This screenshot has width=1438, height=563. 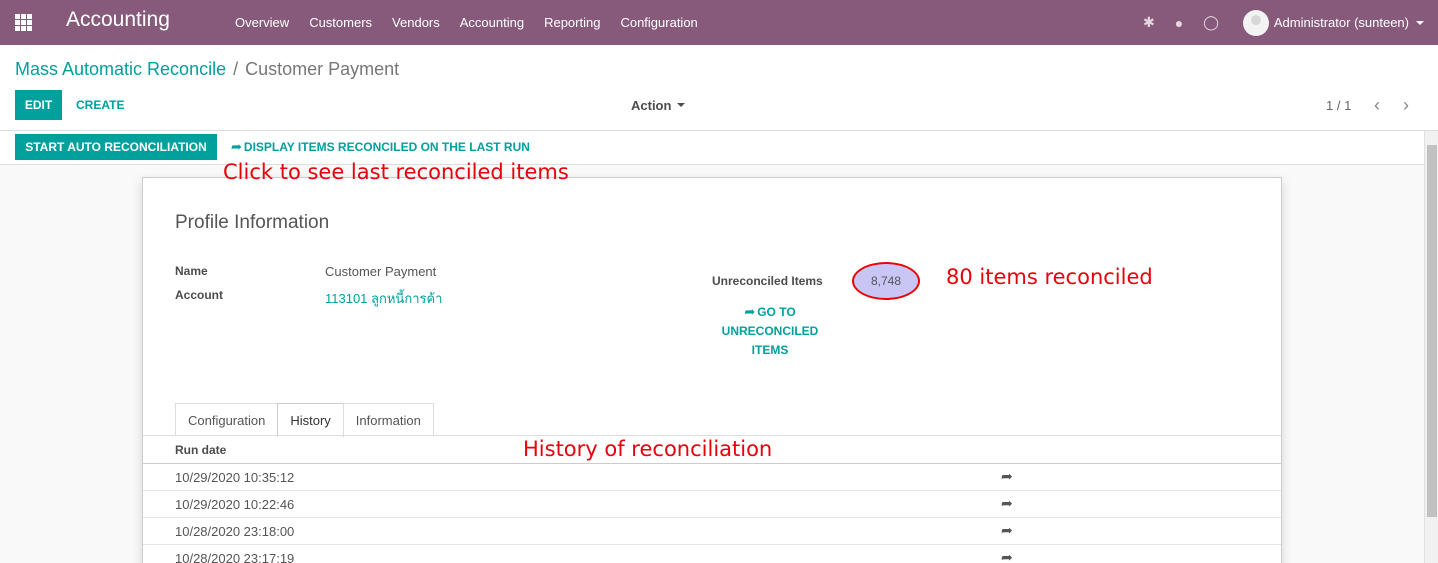 I want to click on breadcrumb-parent: Mass Automatic Reconcile, so click(x=120, y=69).